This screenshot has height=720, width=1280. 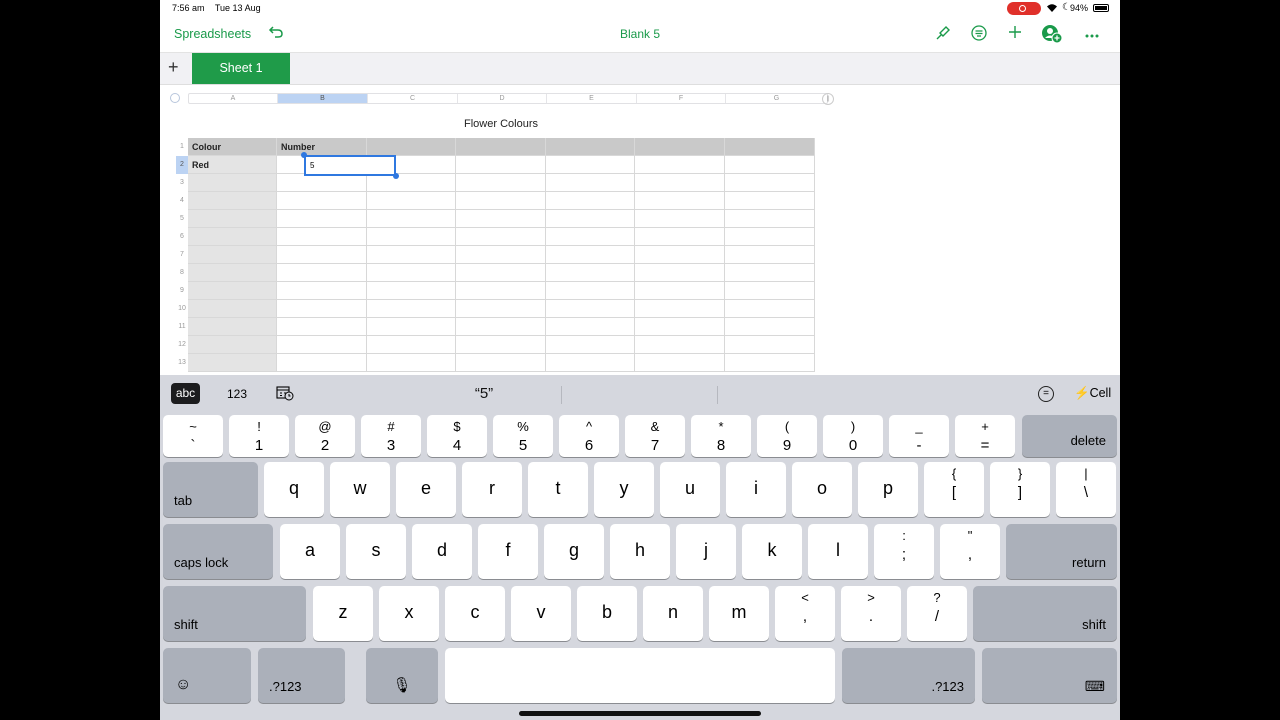 I want to click on caps-lock-key: caps lock, so click(x=218, y=551).